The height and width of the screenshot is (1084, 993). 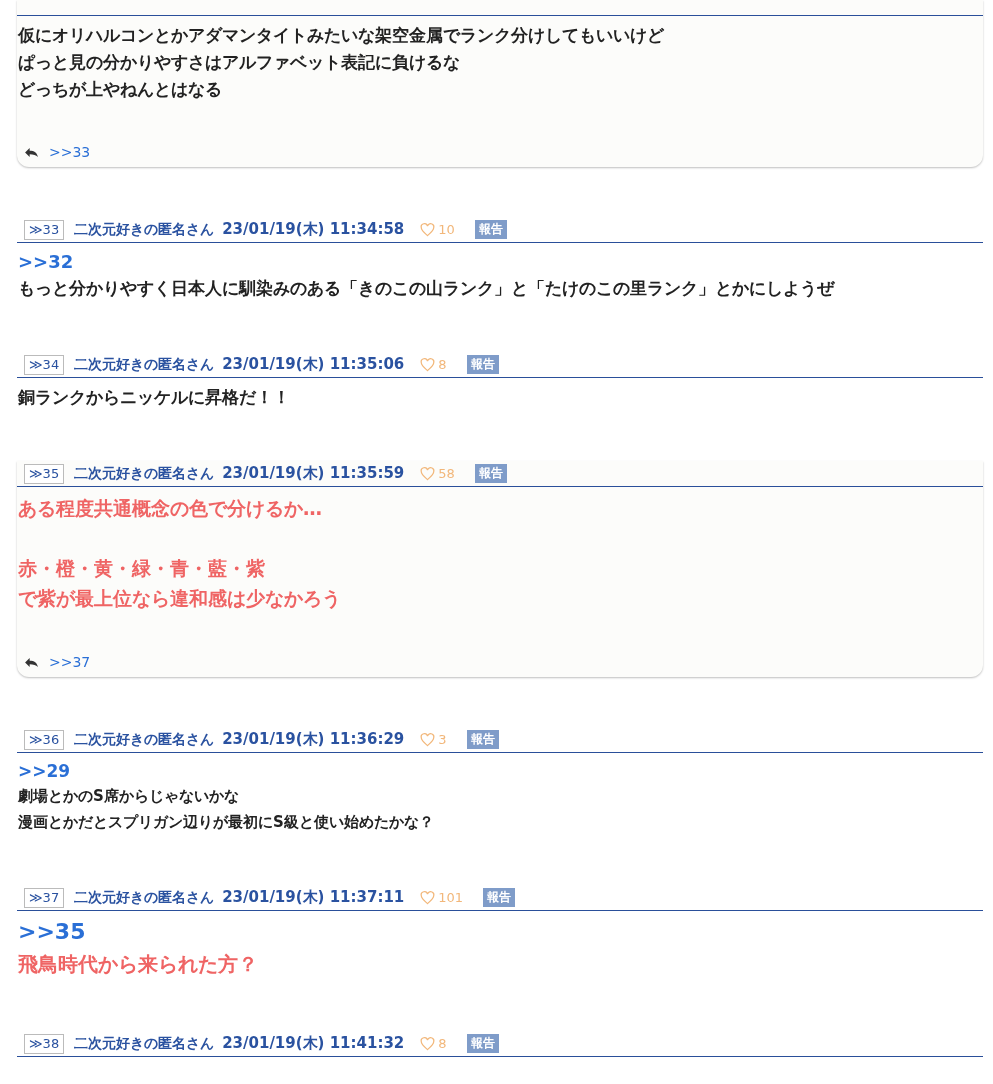 I want to click on post-text: どっちが上やねんとはなる, so click(x=120, y=89).